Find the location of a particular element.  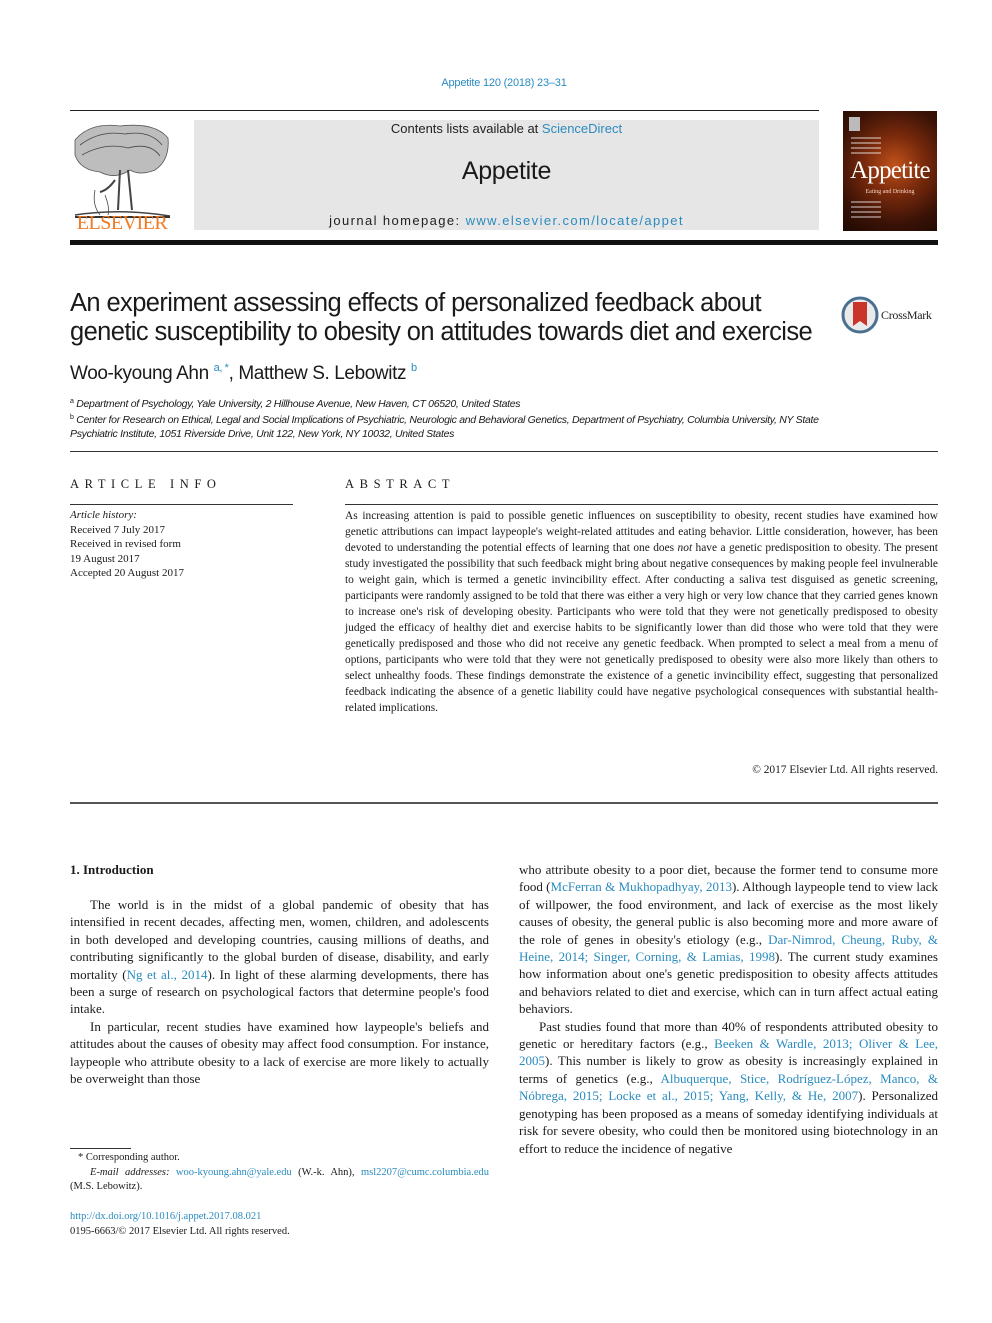

email-owner: (W.-k. Ahn), is located at coordinates (326, 1172).